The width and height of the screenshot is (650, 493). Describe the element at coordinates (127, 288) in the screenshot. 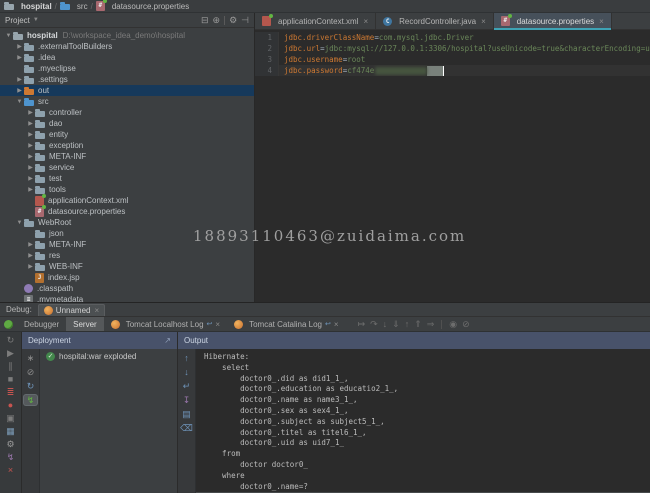

I see `tree-item: .classpath` at that location.